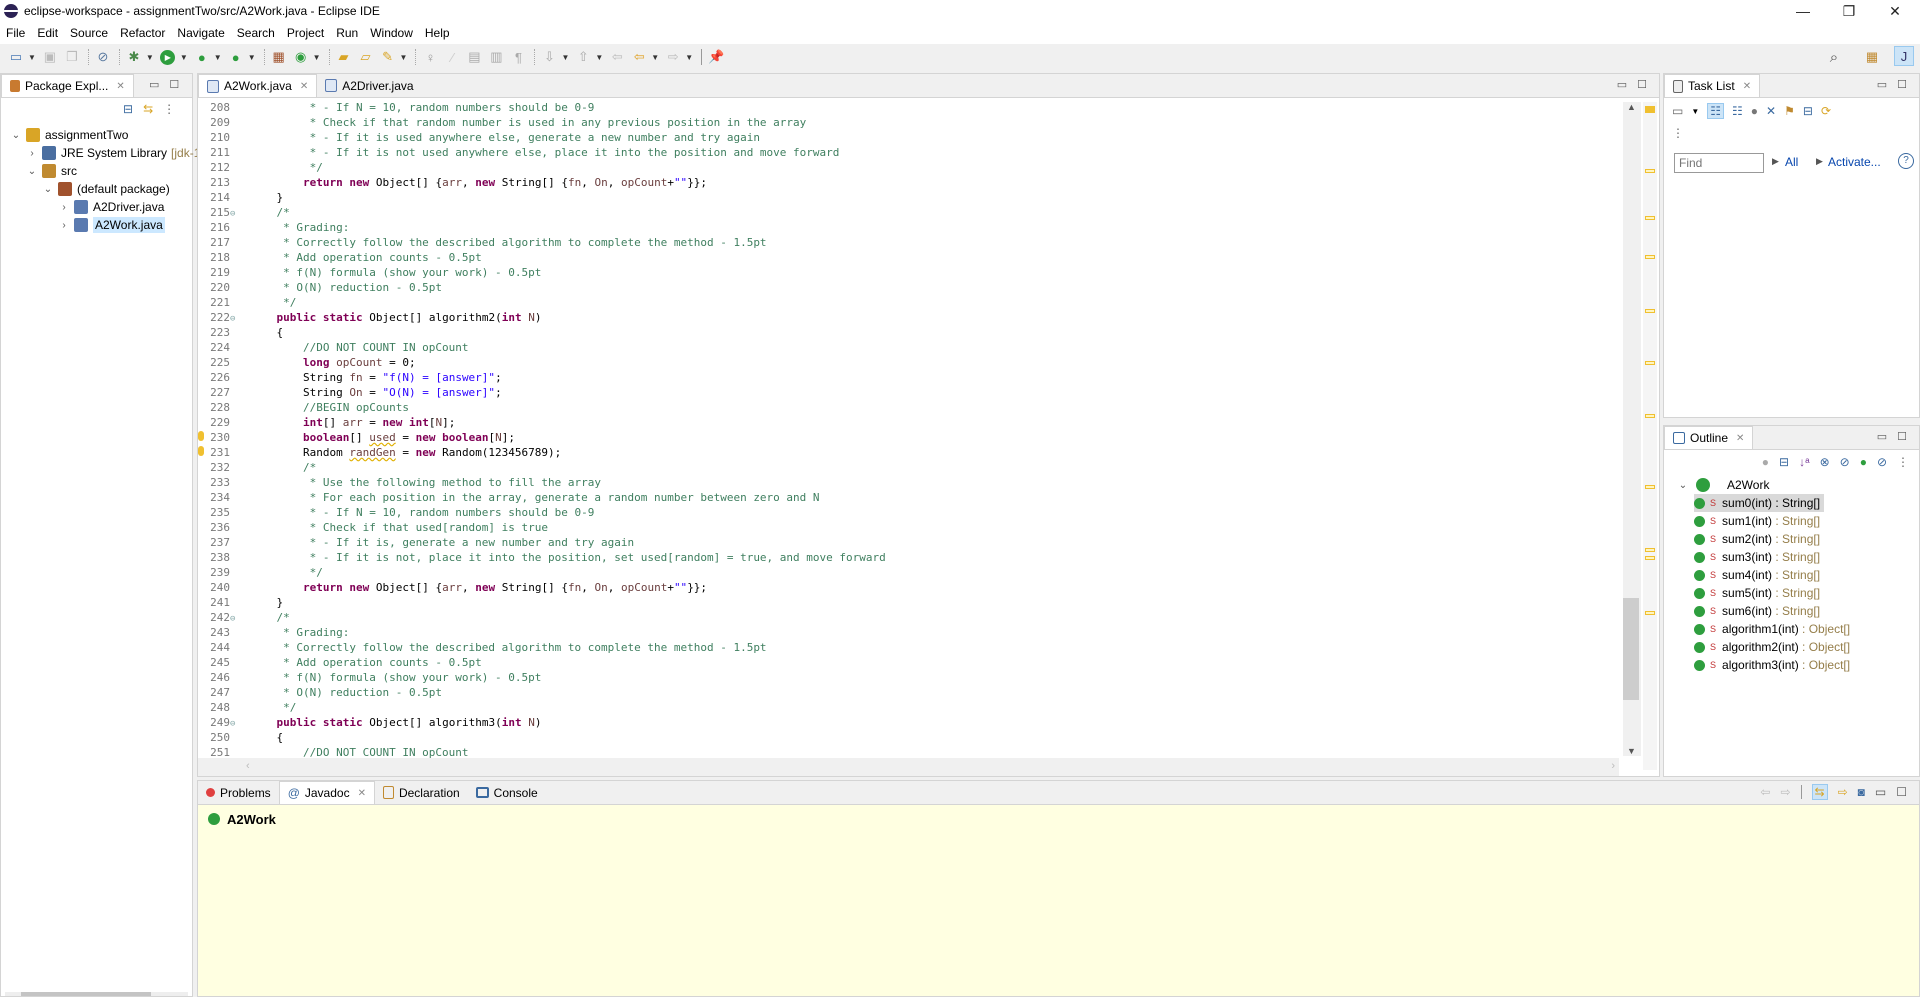 The image size is (1920, 997). I want to click on code-line: 214 }, so click(240, 197).